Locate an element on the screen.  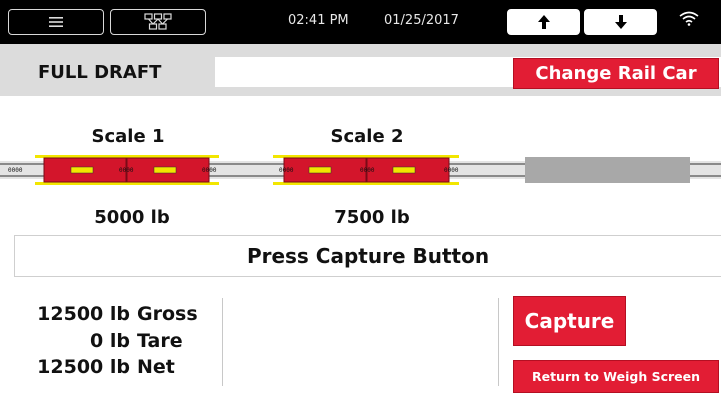
gross-row: 12500 lb Gross is located at coordinates (110, 315).